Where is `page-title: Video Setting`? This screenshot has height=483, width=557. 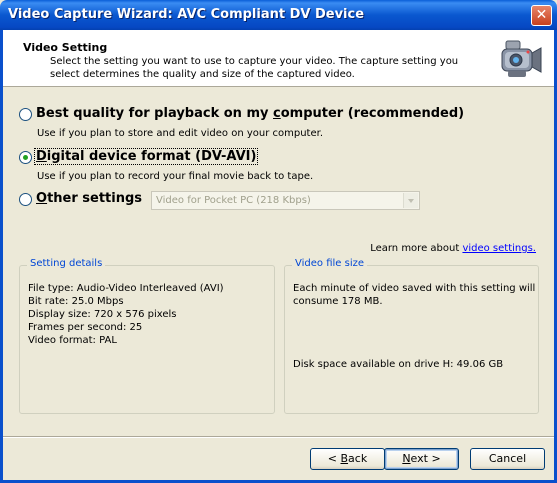
page-title: Video Setting is located at coordinates (65, 47).